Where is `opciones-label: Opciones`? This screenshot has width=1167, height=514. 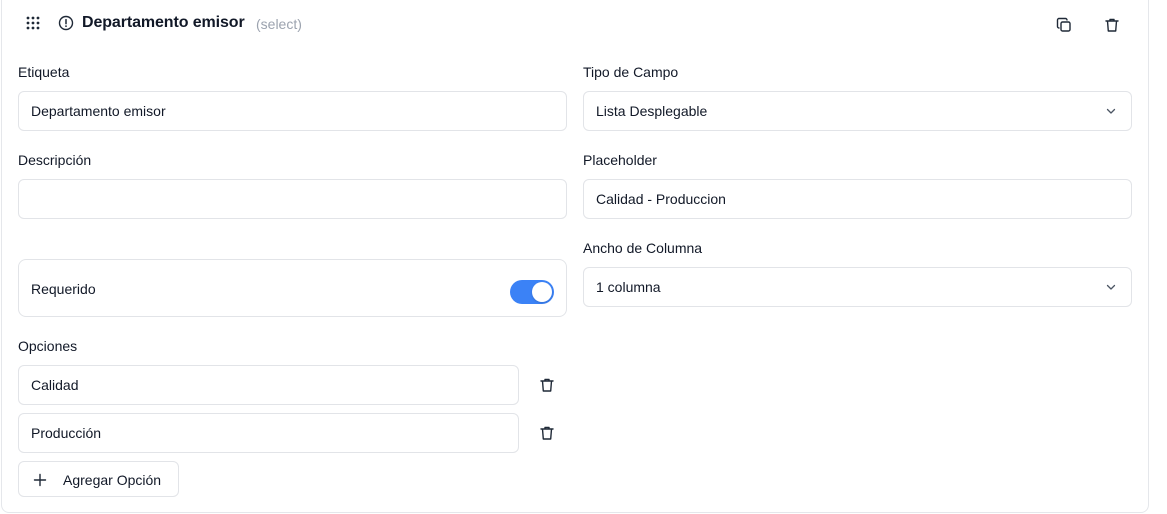
opciones-label: Opciones is located at coordinates (48, 346).